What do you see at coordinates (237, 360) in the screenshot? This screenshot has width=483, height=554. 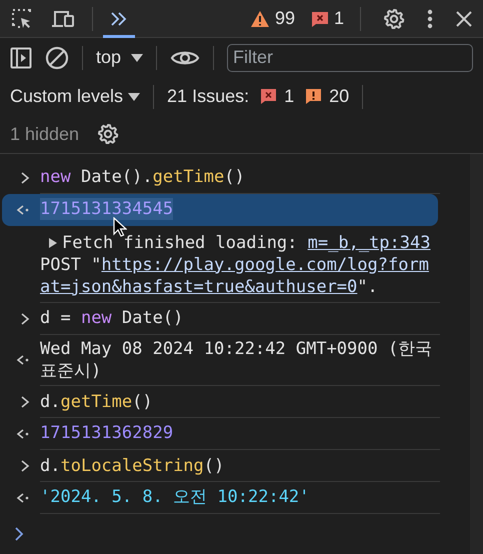 I see `result-text: Wed May 08 2024 10:22:42 GMT+0900 (한국 표준시)` at bounding box center [237, 360].